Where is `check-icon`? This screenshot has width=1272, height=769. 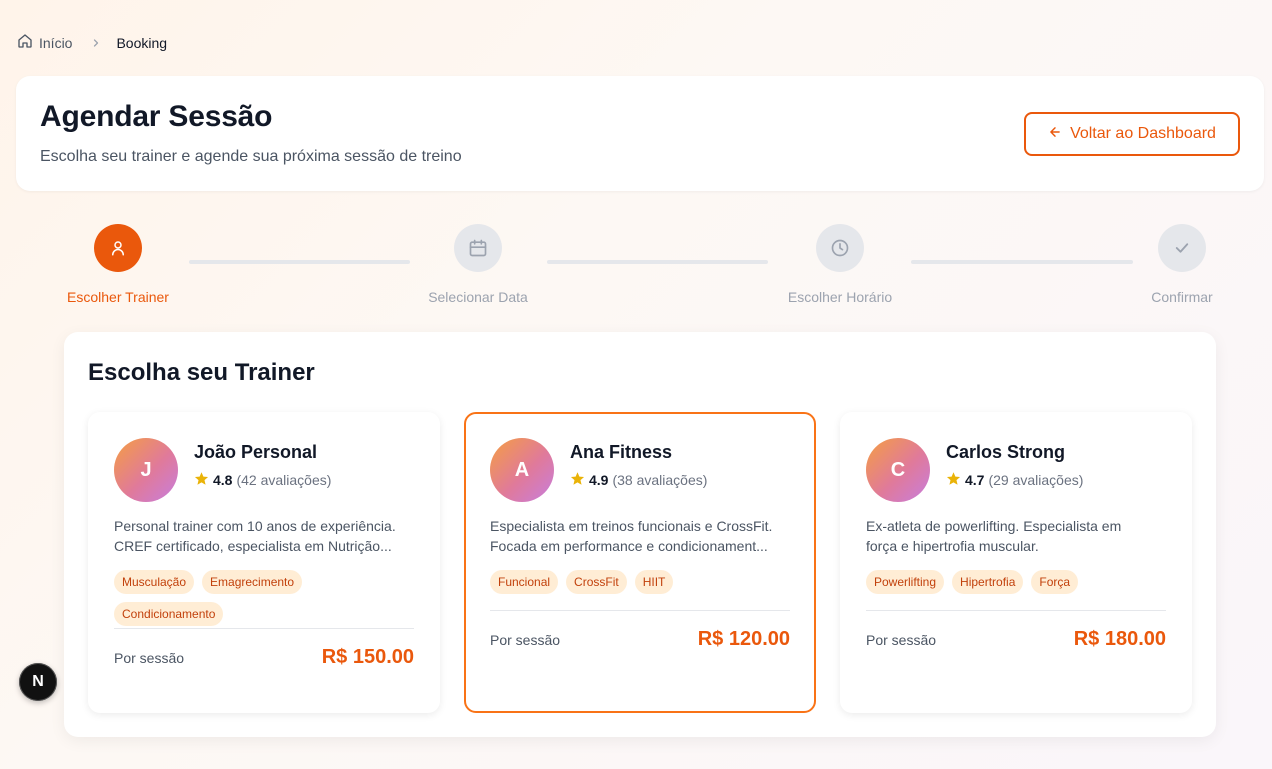
check-icon is located at coordinates (1182, 248).